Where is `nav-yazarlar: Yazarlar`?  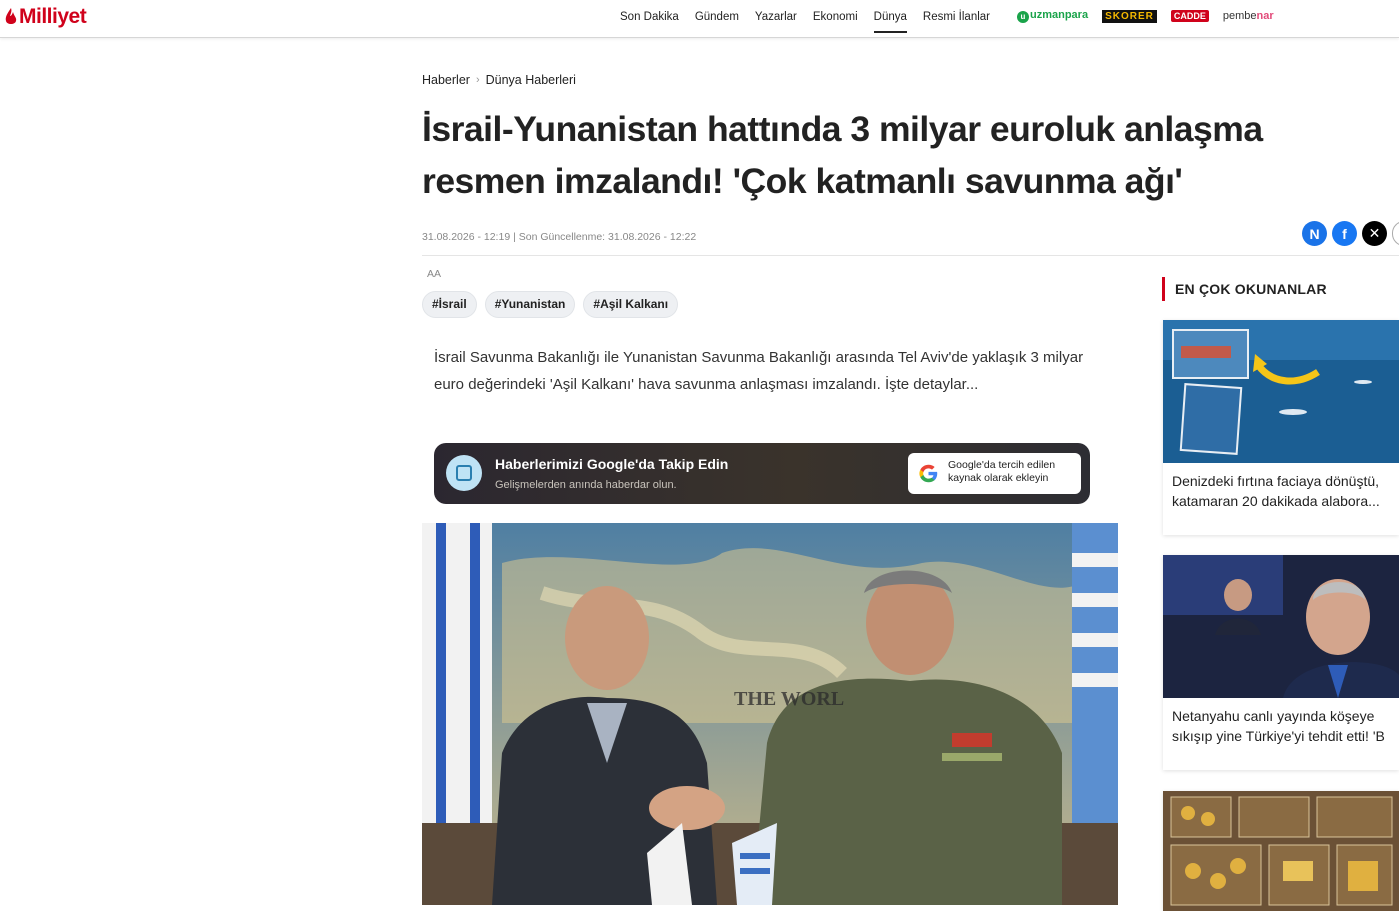 nav-yazarlar: Yazarlar is located at coordinates (776, 18).